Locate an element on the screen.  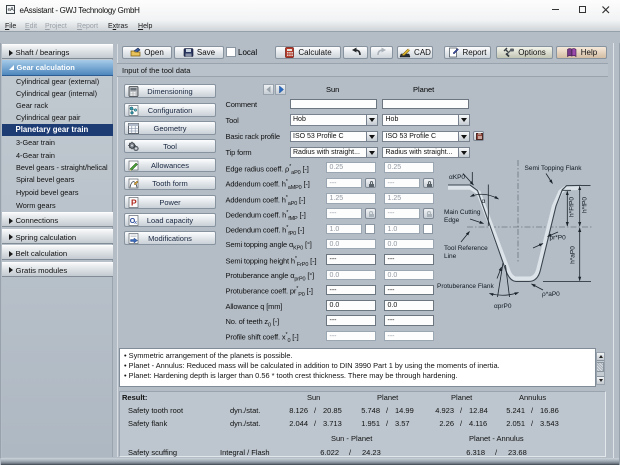
svg-text: Protuberance Flank is located at coordinates (465, 286).